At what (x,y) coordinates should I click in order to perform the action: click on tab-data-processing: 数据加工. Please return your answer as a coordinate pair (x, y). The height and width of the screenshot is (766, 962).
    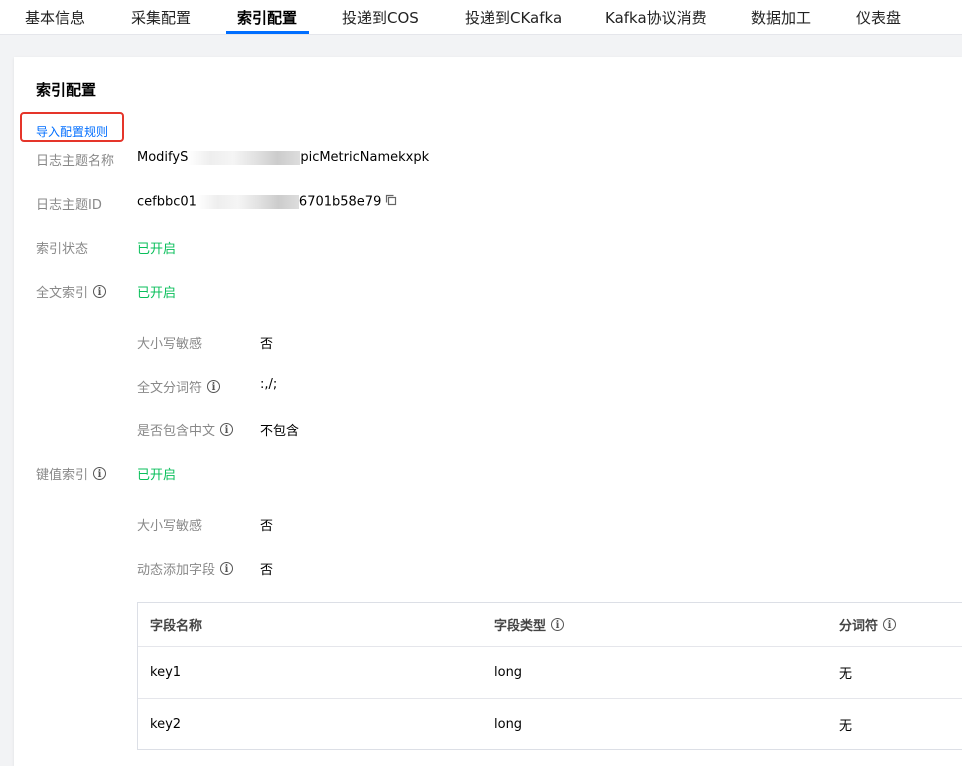
    Looking at the image, I should click on (781, 17).